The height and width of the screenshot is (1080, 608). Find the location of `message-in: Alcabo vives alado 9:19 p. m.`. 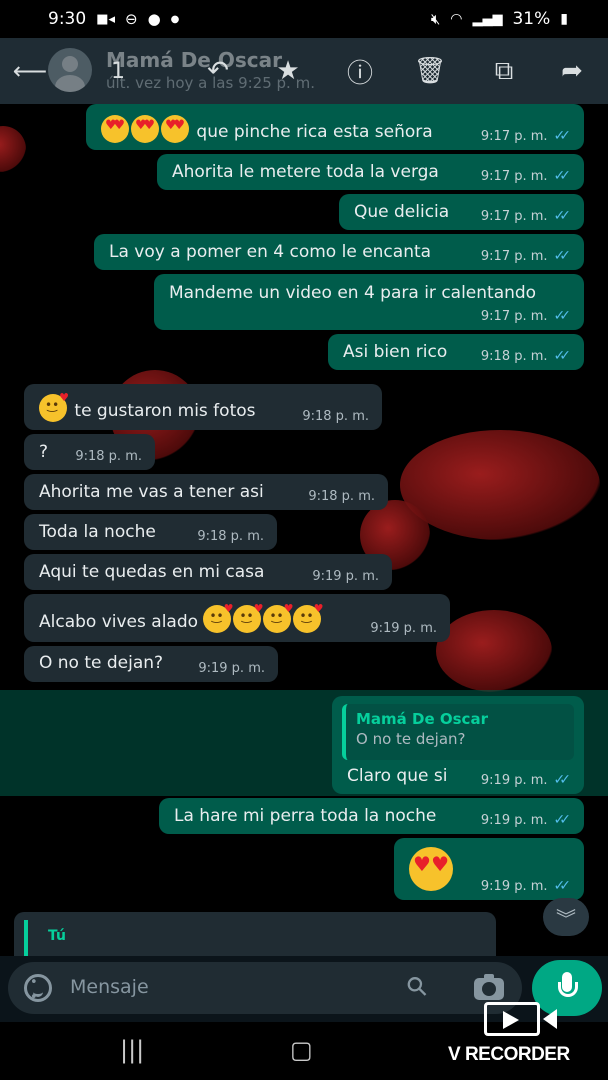

message-in: Alcabo vives alado 9:19 p. m. is located at coordinates (237, 618).